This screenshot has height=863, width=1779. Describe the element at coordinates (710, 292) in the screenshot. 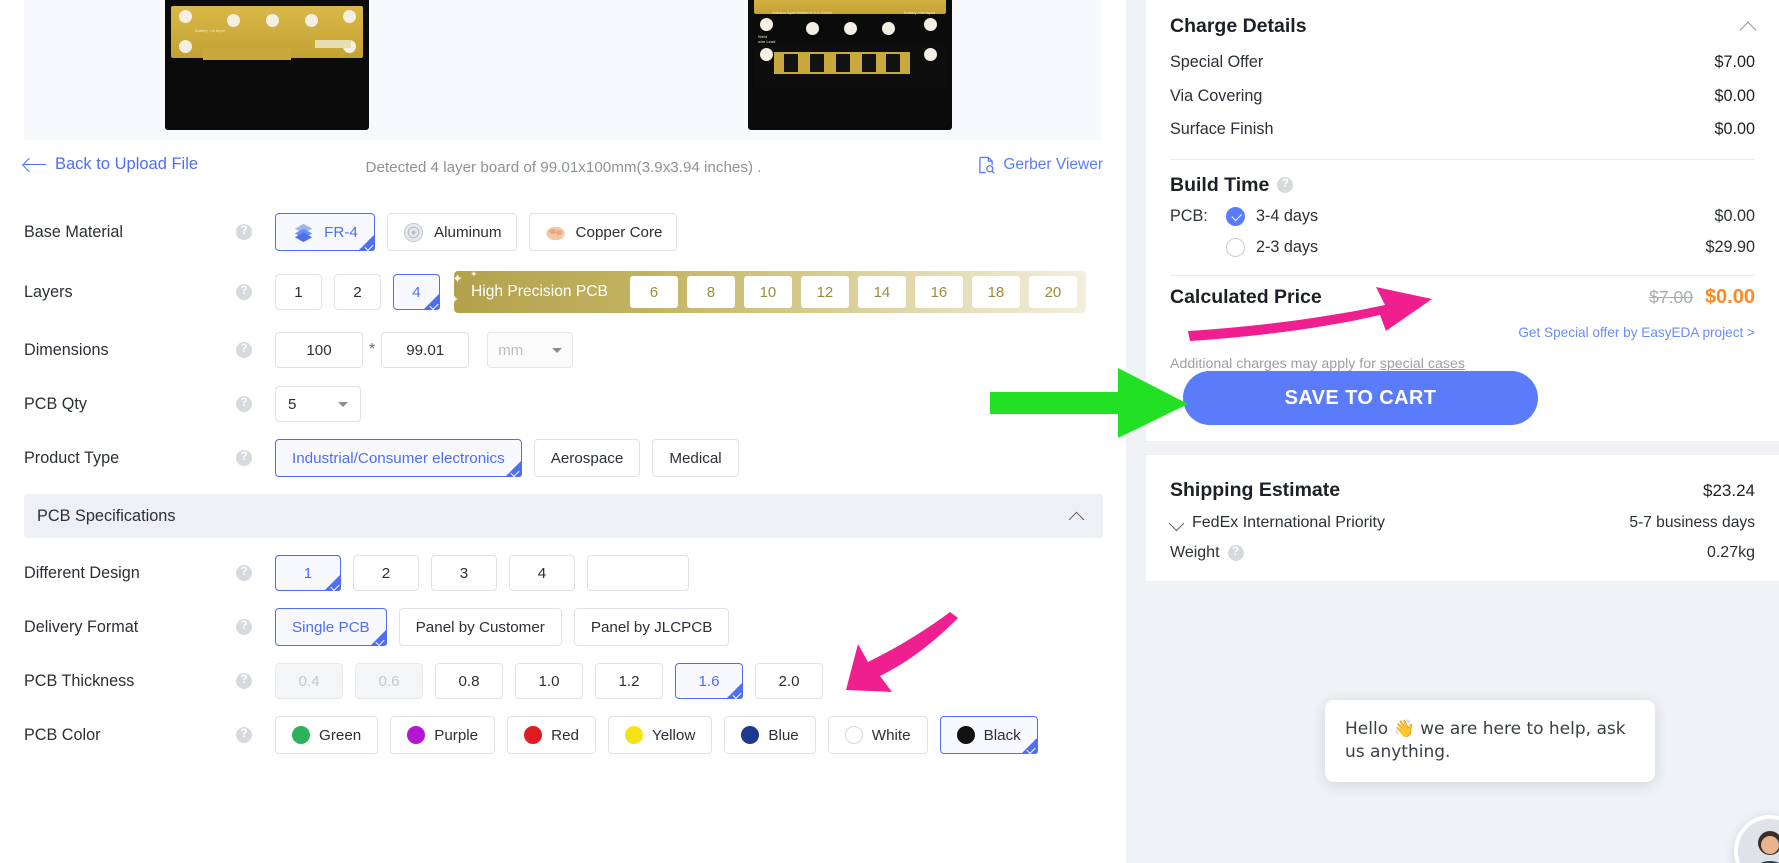

I see `layers-option-8: 8` at that location.